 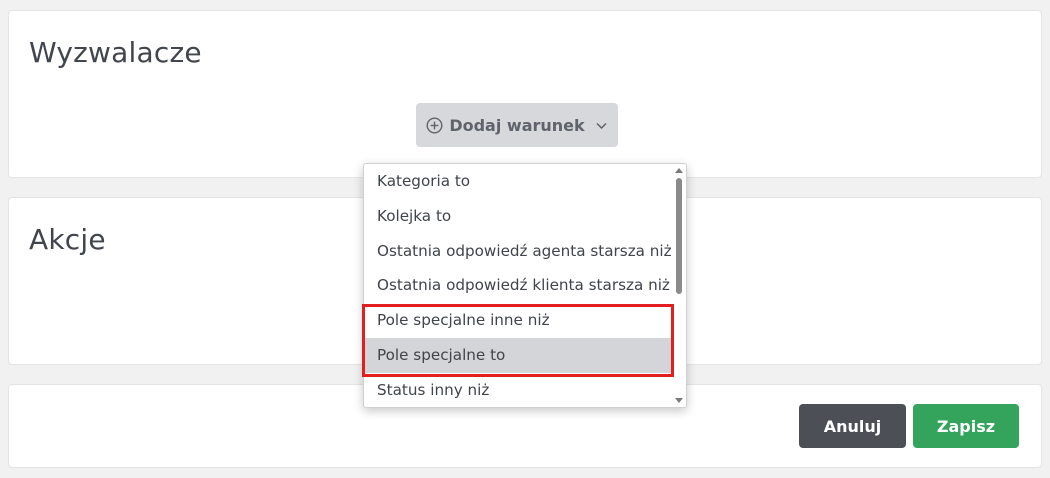 I want to click on dropdown-item-queue: Kolejka to, so click(x=519, y=216).